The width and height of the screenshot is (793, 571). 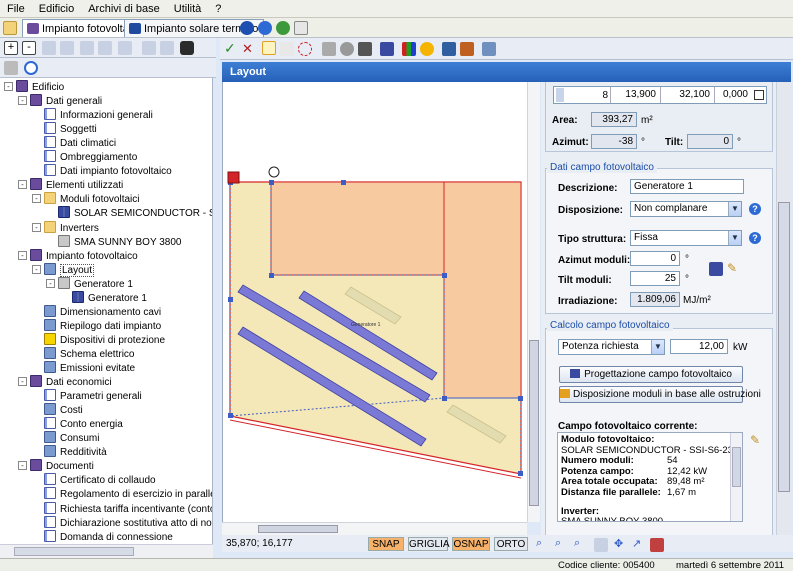 I want to click on tree-item: Schema elettrico, so click(x=83, y=353).